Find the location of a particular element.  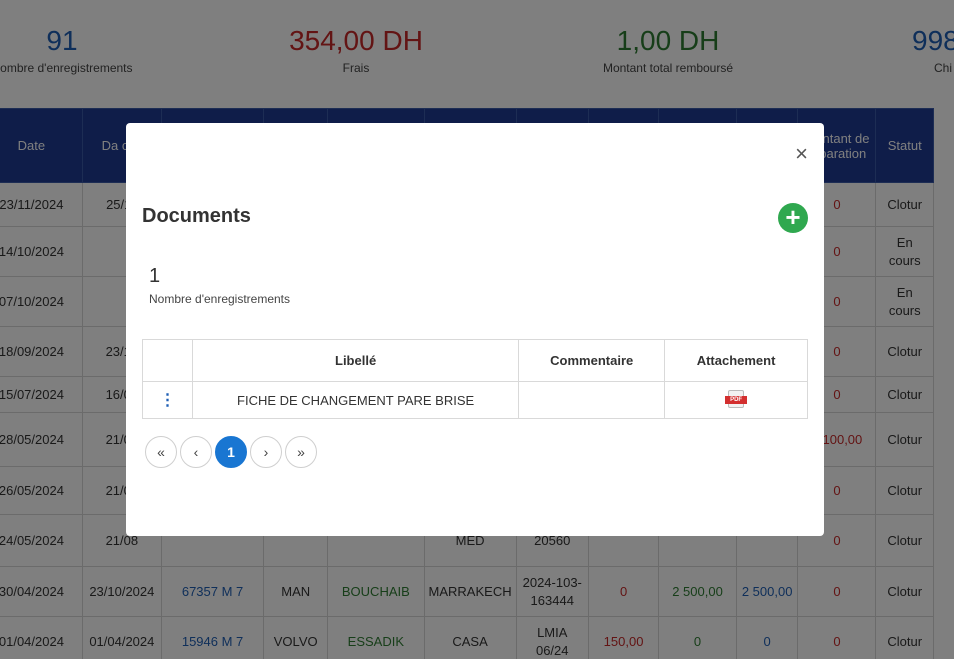

row-actions-cell: ⋮ is located at coordinates (167, 400).